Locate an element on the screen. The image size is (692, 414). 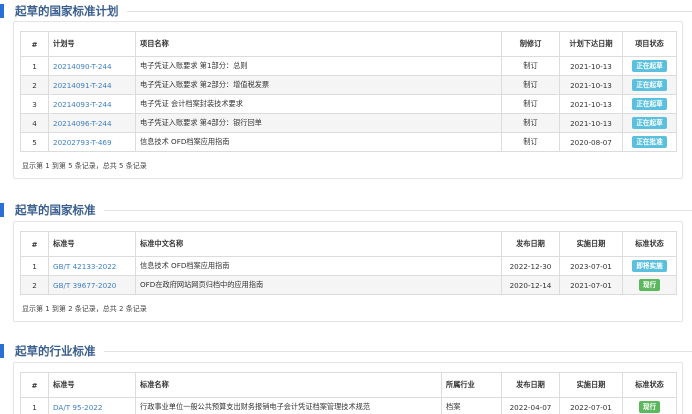
standard-code-link: GB/T 39677-2020 is located at coordinates (84, 285).